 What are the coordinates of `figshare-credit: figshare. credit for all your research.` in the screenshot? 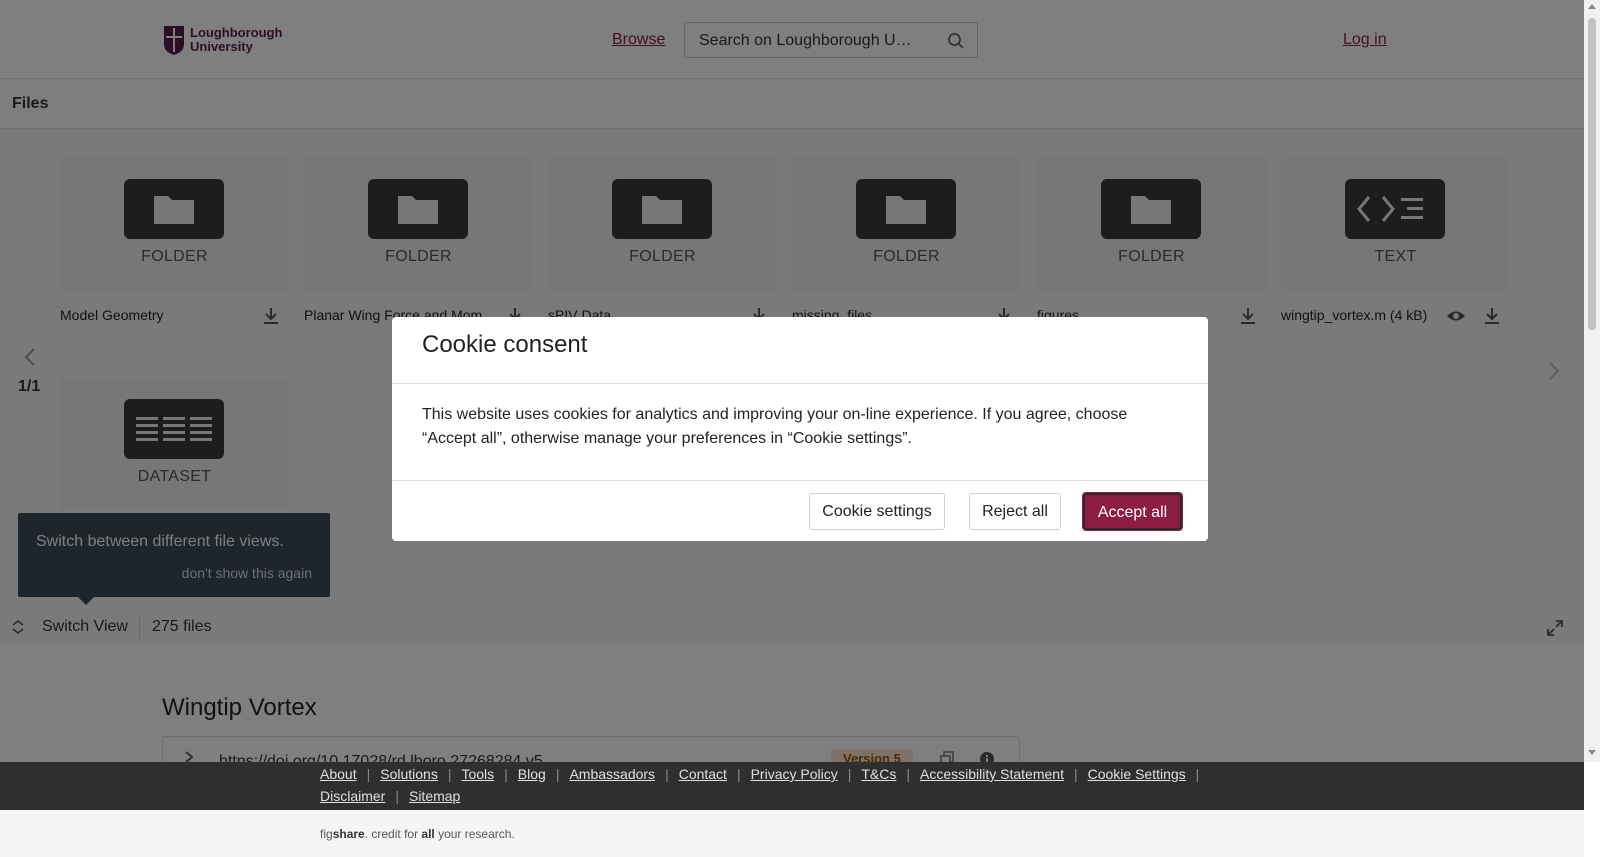 It's located at (417, 834).